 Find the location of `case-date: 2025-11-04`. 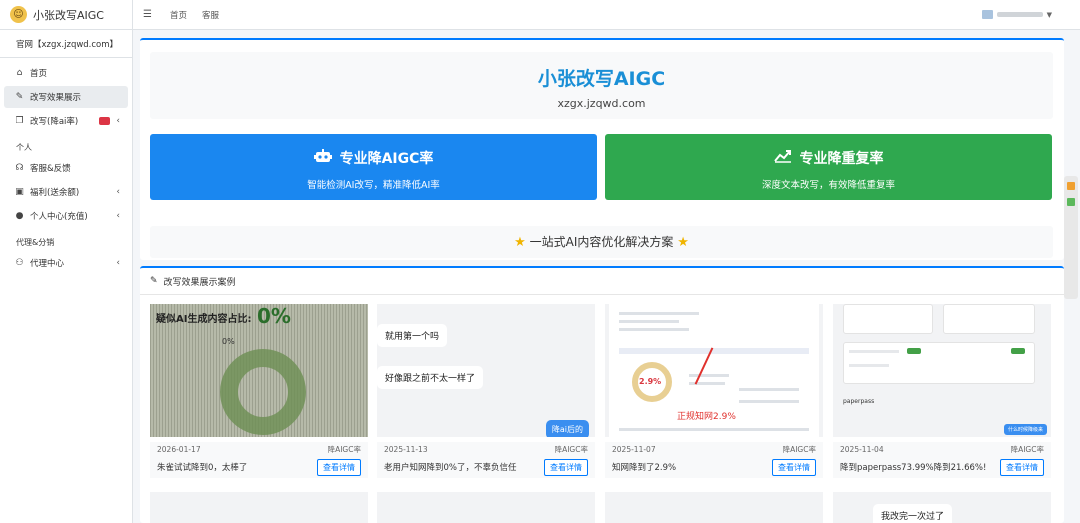

case-date: 2025-11-04 is located at coordinates (862, 449).